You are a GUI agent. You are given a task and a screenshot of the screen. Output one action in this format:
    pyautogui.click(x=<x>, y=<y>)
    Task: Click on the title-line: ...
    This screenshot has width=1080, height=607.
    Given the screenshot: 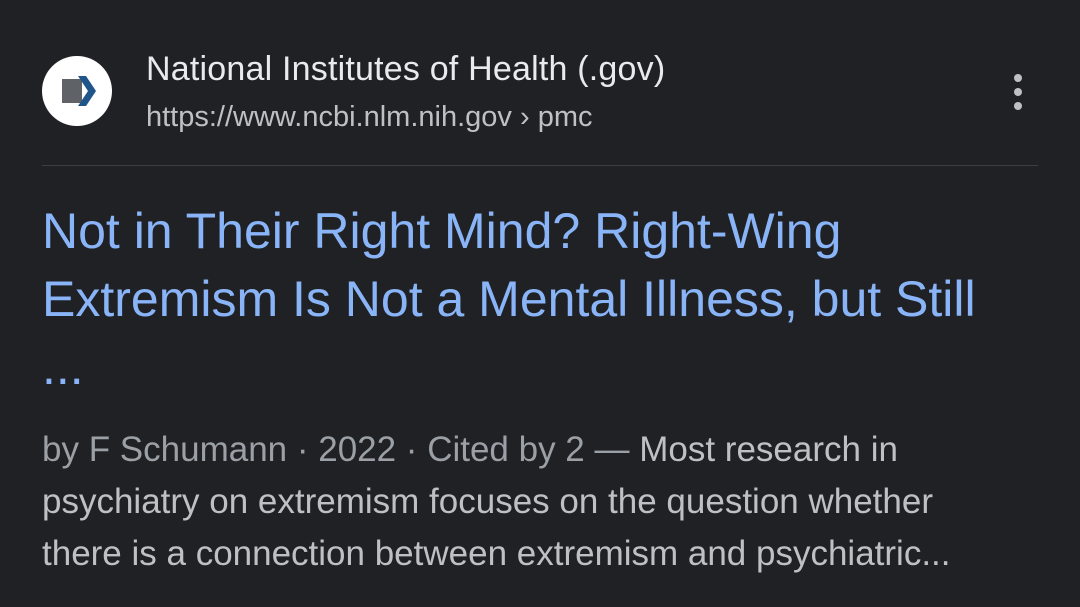 What is the action you would take?
    pyautogui.click(x=63, y=367)
    